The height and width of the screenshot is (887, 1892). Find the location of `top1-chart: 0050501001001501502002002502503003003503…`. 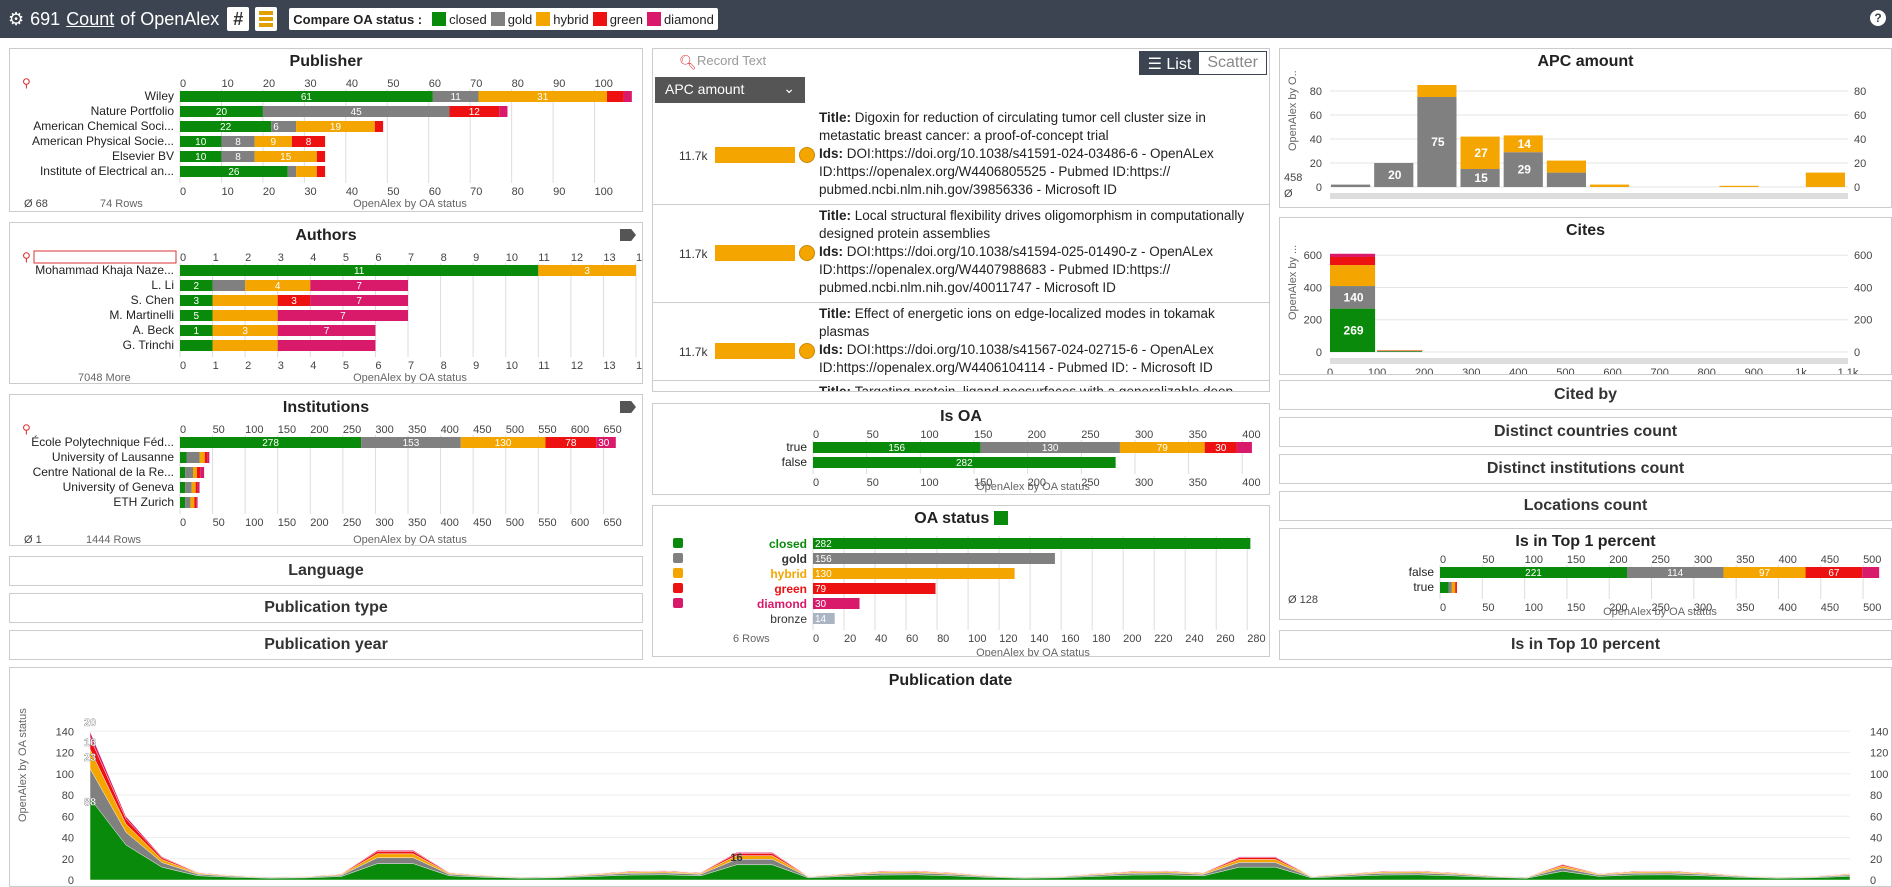

top1-chart: 0050501001001501502002002502503003003503… is located at coordinates (1586, 584).